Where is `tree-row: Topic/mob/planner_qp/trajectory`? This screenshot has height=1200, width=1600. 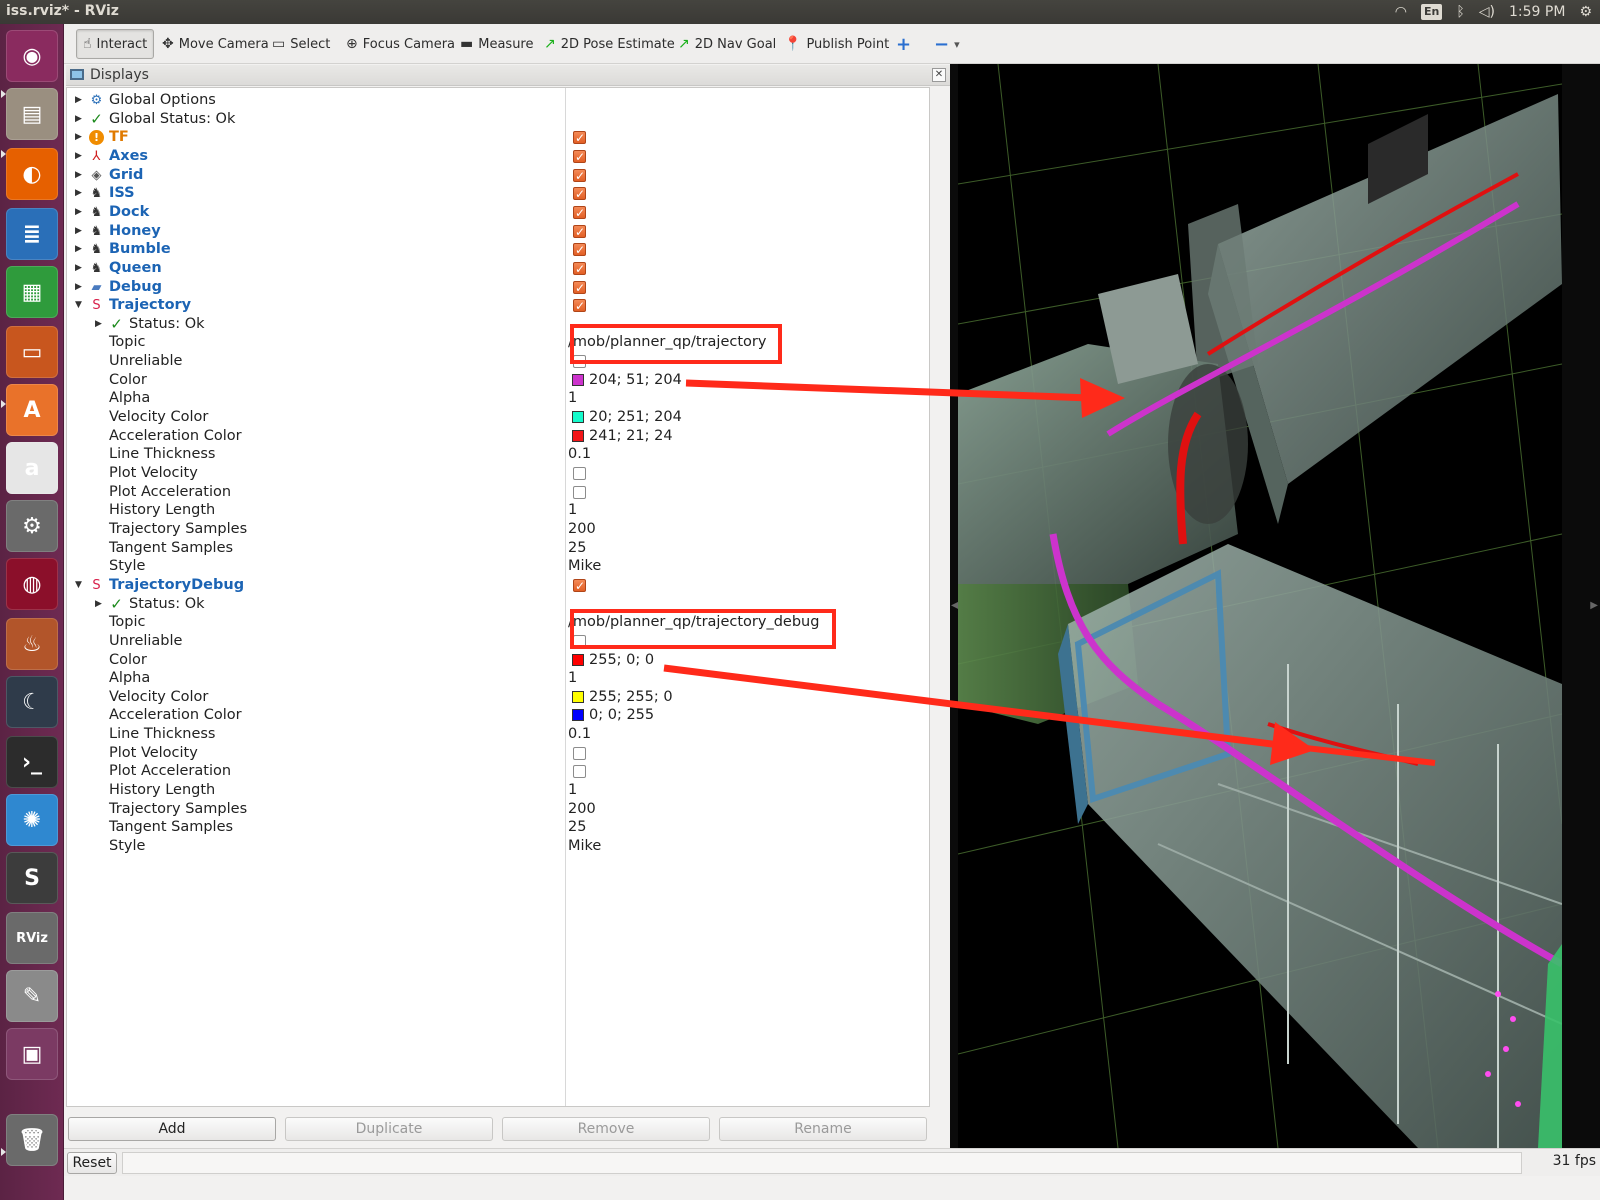
tree-row: Topic/mob/planner_qp/trajectory is located at coordinates (498, 342).